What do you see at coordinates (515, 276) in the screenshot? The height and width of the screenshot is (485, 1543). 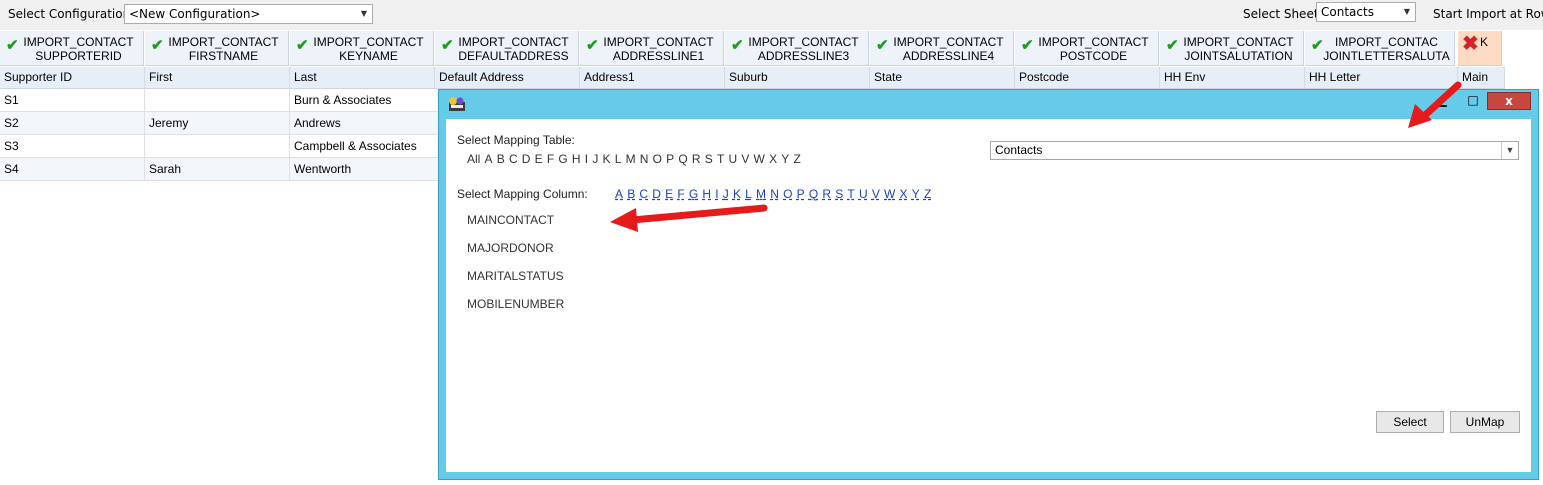 I see `column-option: MARITALSTATUS` at bounding box center [515, 276].